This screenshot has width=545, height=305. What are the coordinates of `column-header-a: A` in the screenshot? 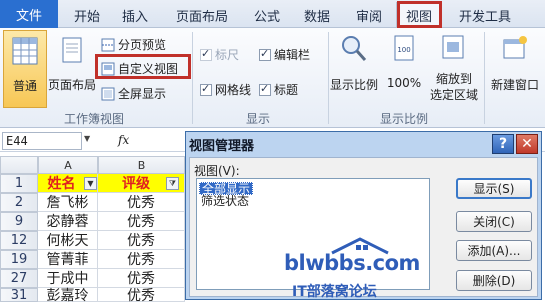 It's located at (68, 165).